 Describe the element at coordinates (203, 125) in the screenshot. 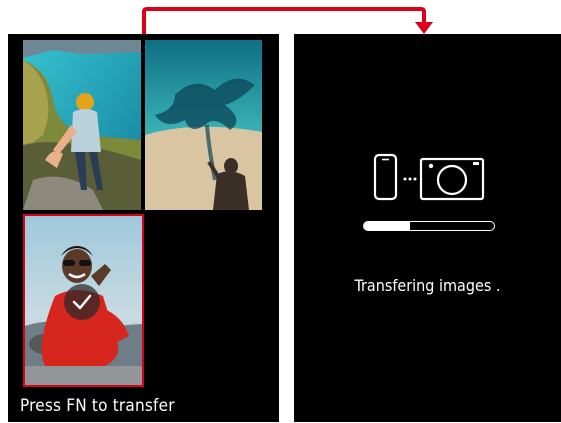

I see `thumbnail-beach-shadow` at that location.